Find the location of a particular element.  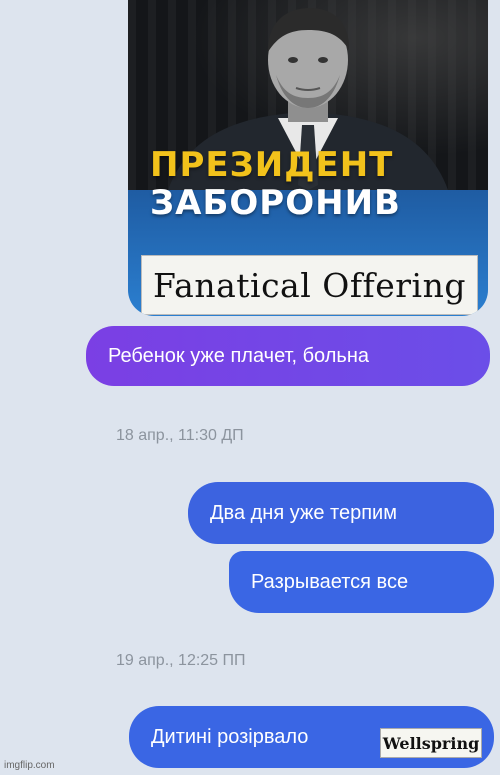

watermark: imgflip.com is located at coordinates (29, 765).